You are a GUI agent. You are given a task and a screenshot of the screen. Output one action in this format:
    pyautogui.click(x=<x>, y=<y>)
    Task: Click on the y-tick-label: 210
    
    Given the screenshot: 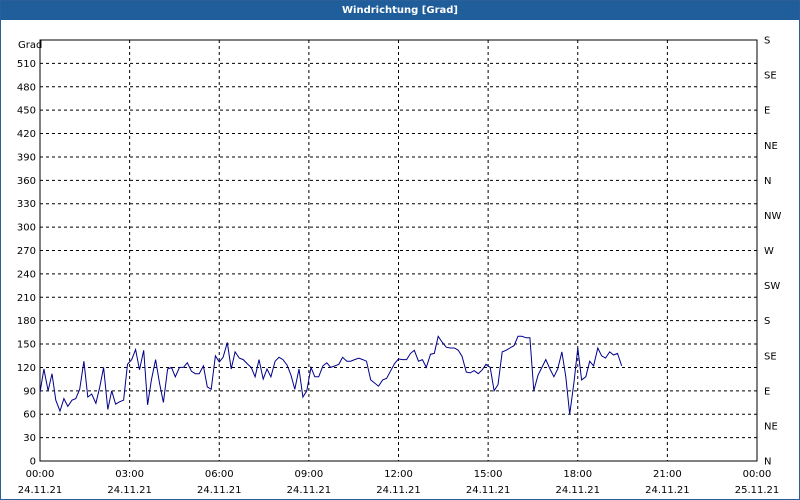 What is the action you would take?
    pyautogui.click(x=26, y=298)
    